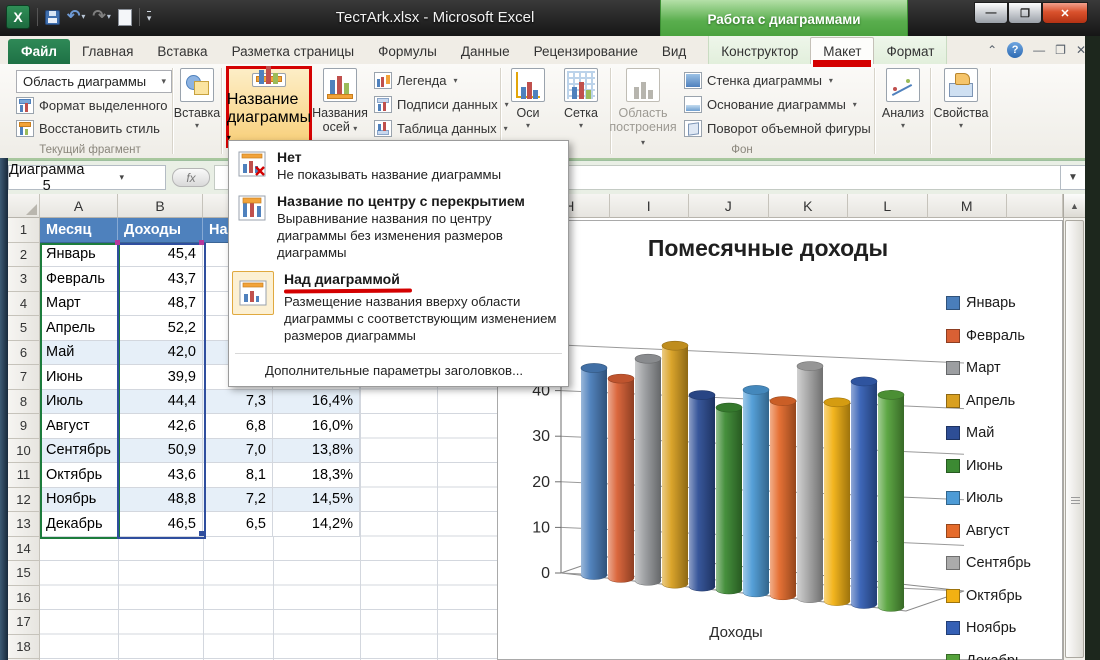 The image size is (1100, 660). I want to click on new-document-icon, so click(124, 17).